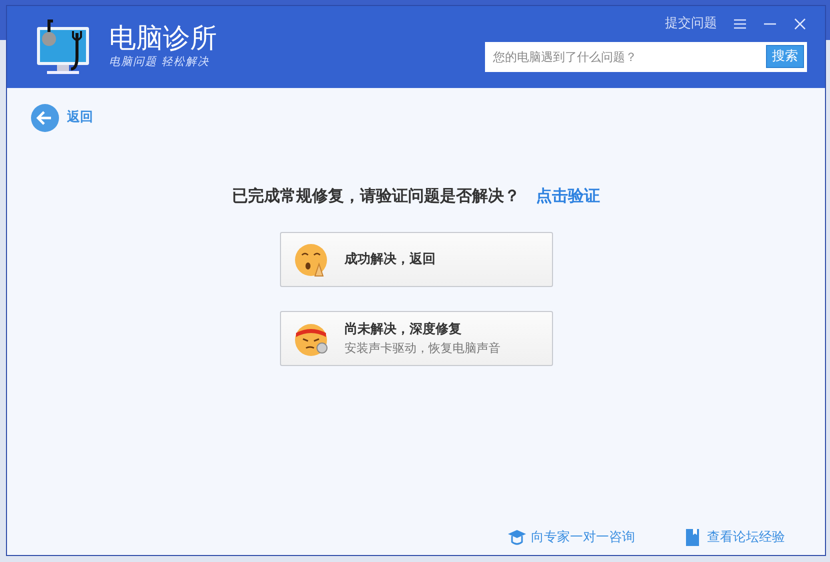 The width and height of the screenshot is (830, 562). I want to click on footer-link: 向专家一对一咨询, so click(571, 537).